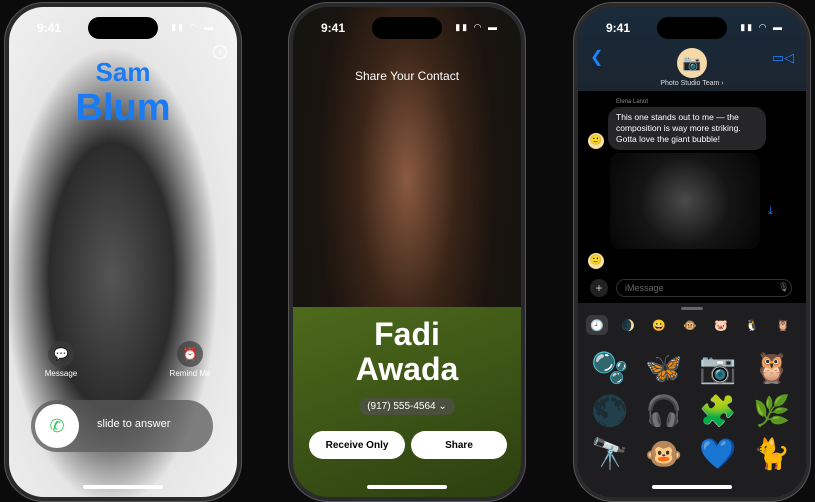 The height and width of the screenshot is (502, 815). I want to click on sticker-tab: 🐧, so click(752, 325).